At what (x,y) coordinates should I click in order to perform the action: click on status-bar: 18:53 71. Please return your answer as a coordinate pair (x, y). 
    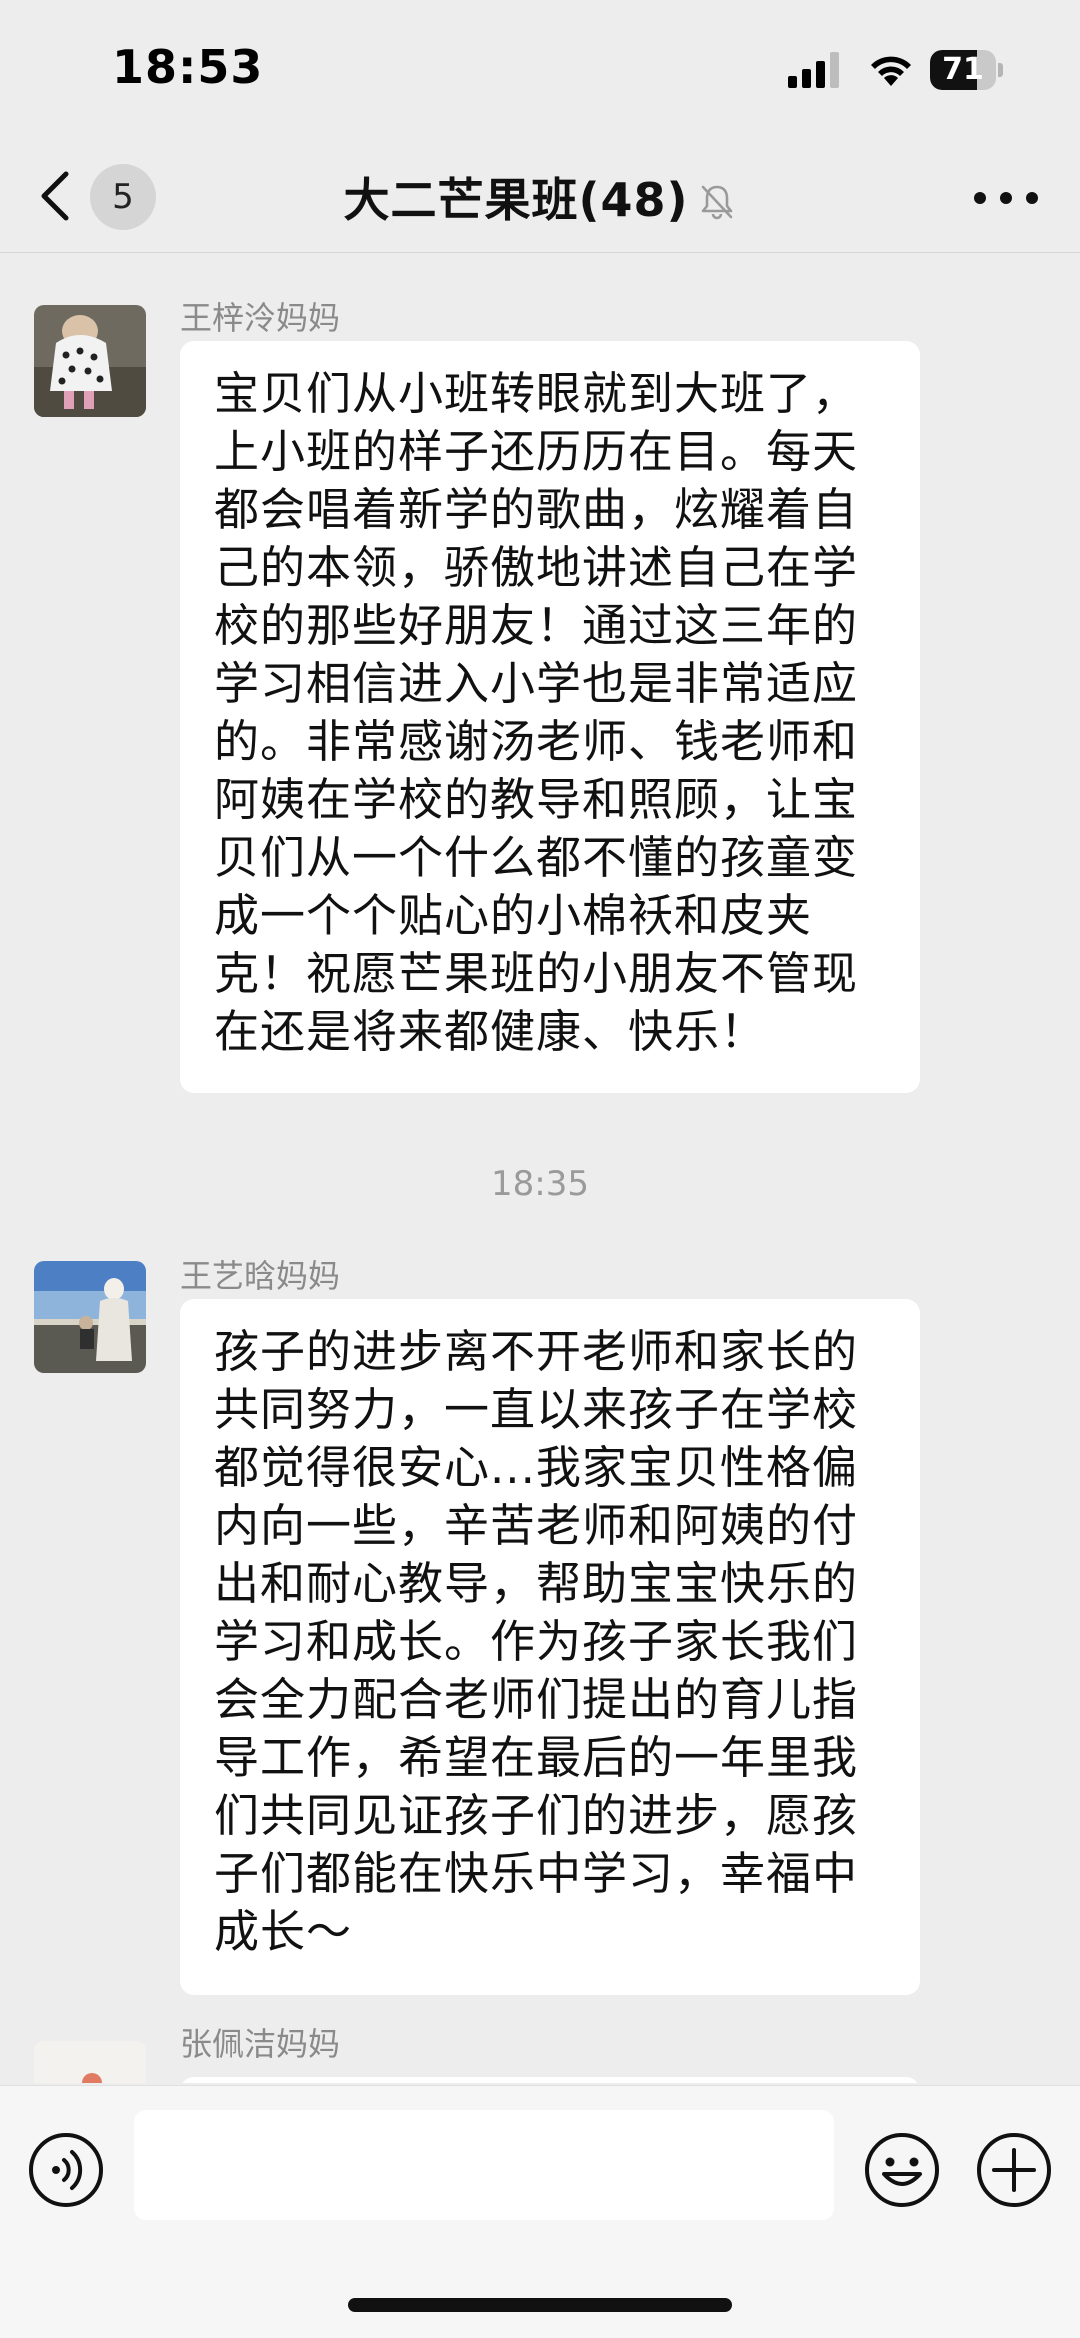
    Looking at the image, I should click on (540, 70).